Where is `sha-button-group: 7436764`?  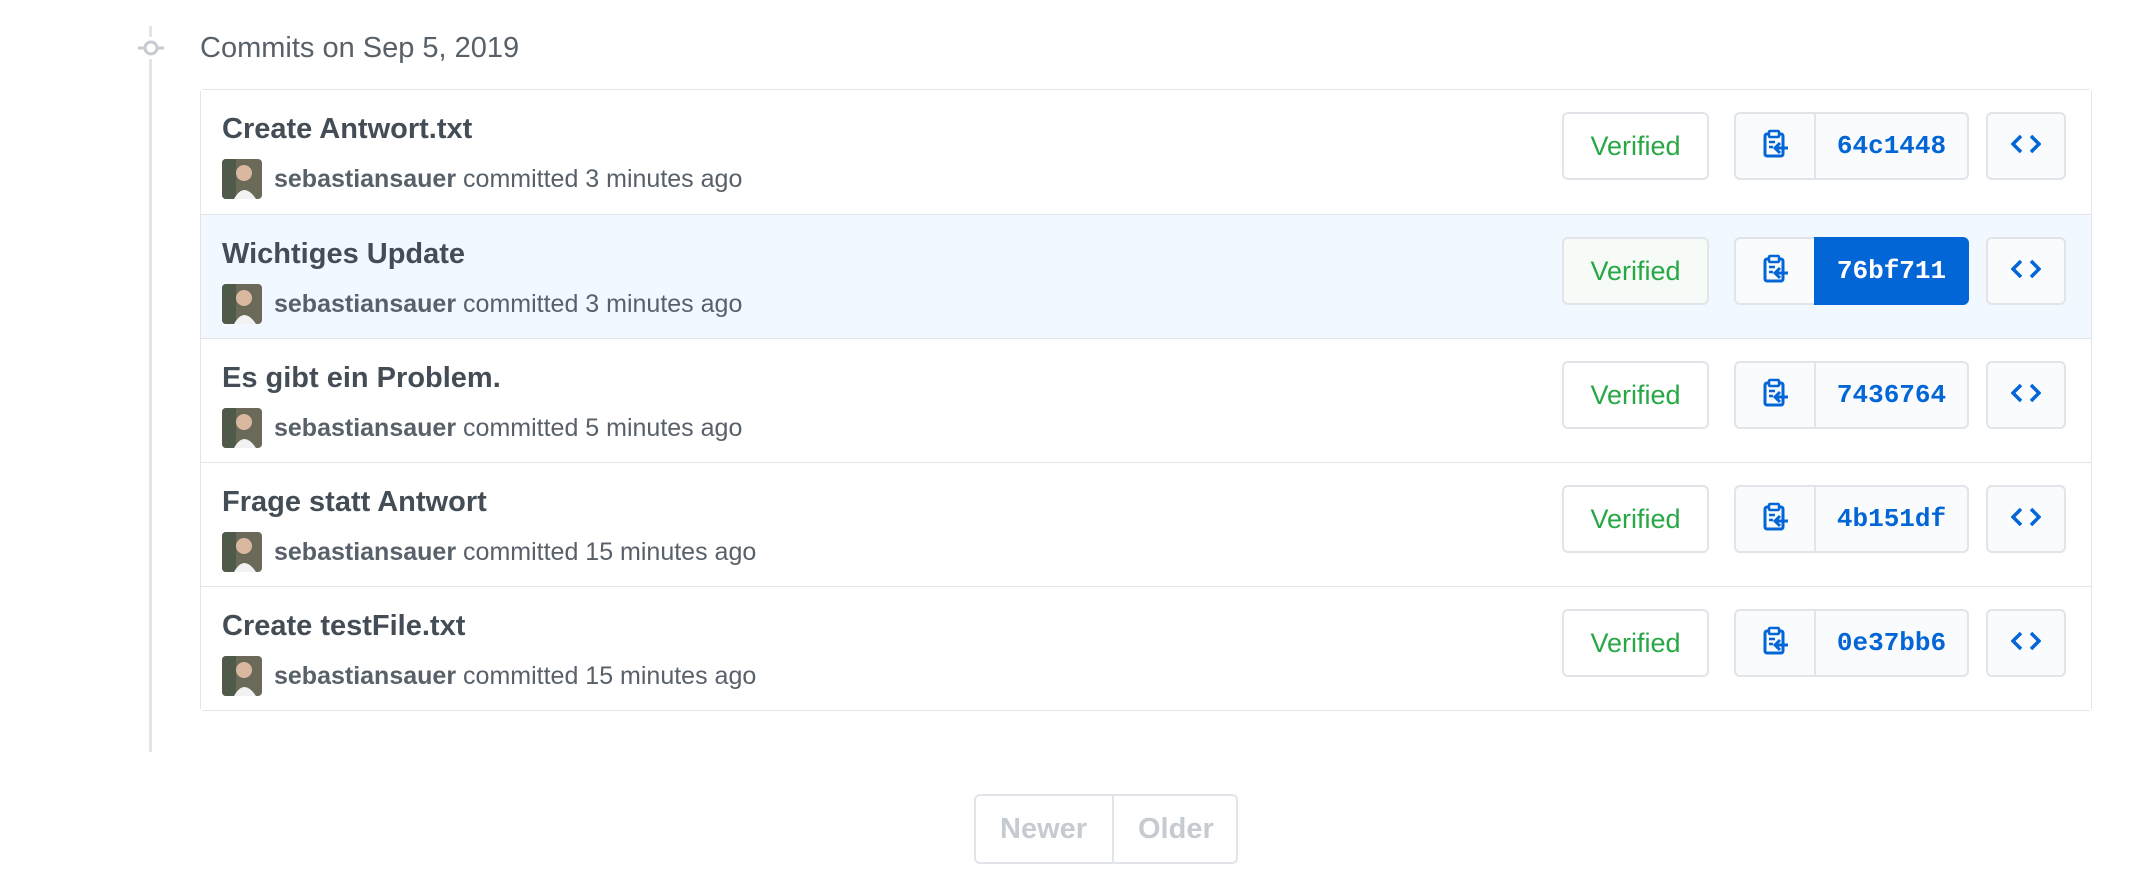
sha-button-group: 7436764 is located at coordinates (1851, 395).